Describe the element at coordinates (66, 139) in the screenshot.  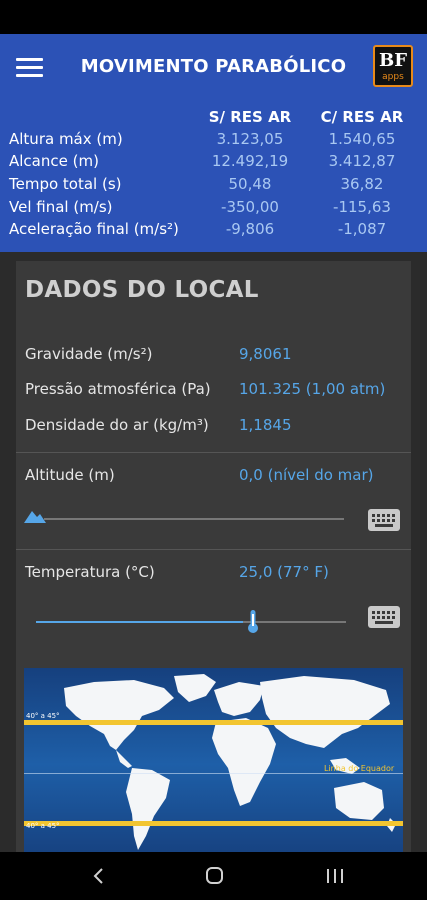
I see `row-label-max-height: Altura máx (m)` at that location.